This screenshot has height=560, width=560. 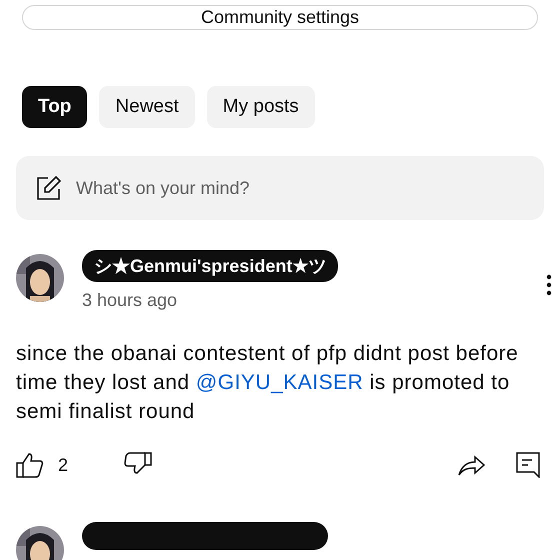 What do you see at coordinates (280, 17) in the screenshot?
I see `community-settings-button: Community settings` at bounding box center [280, 17].